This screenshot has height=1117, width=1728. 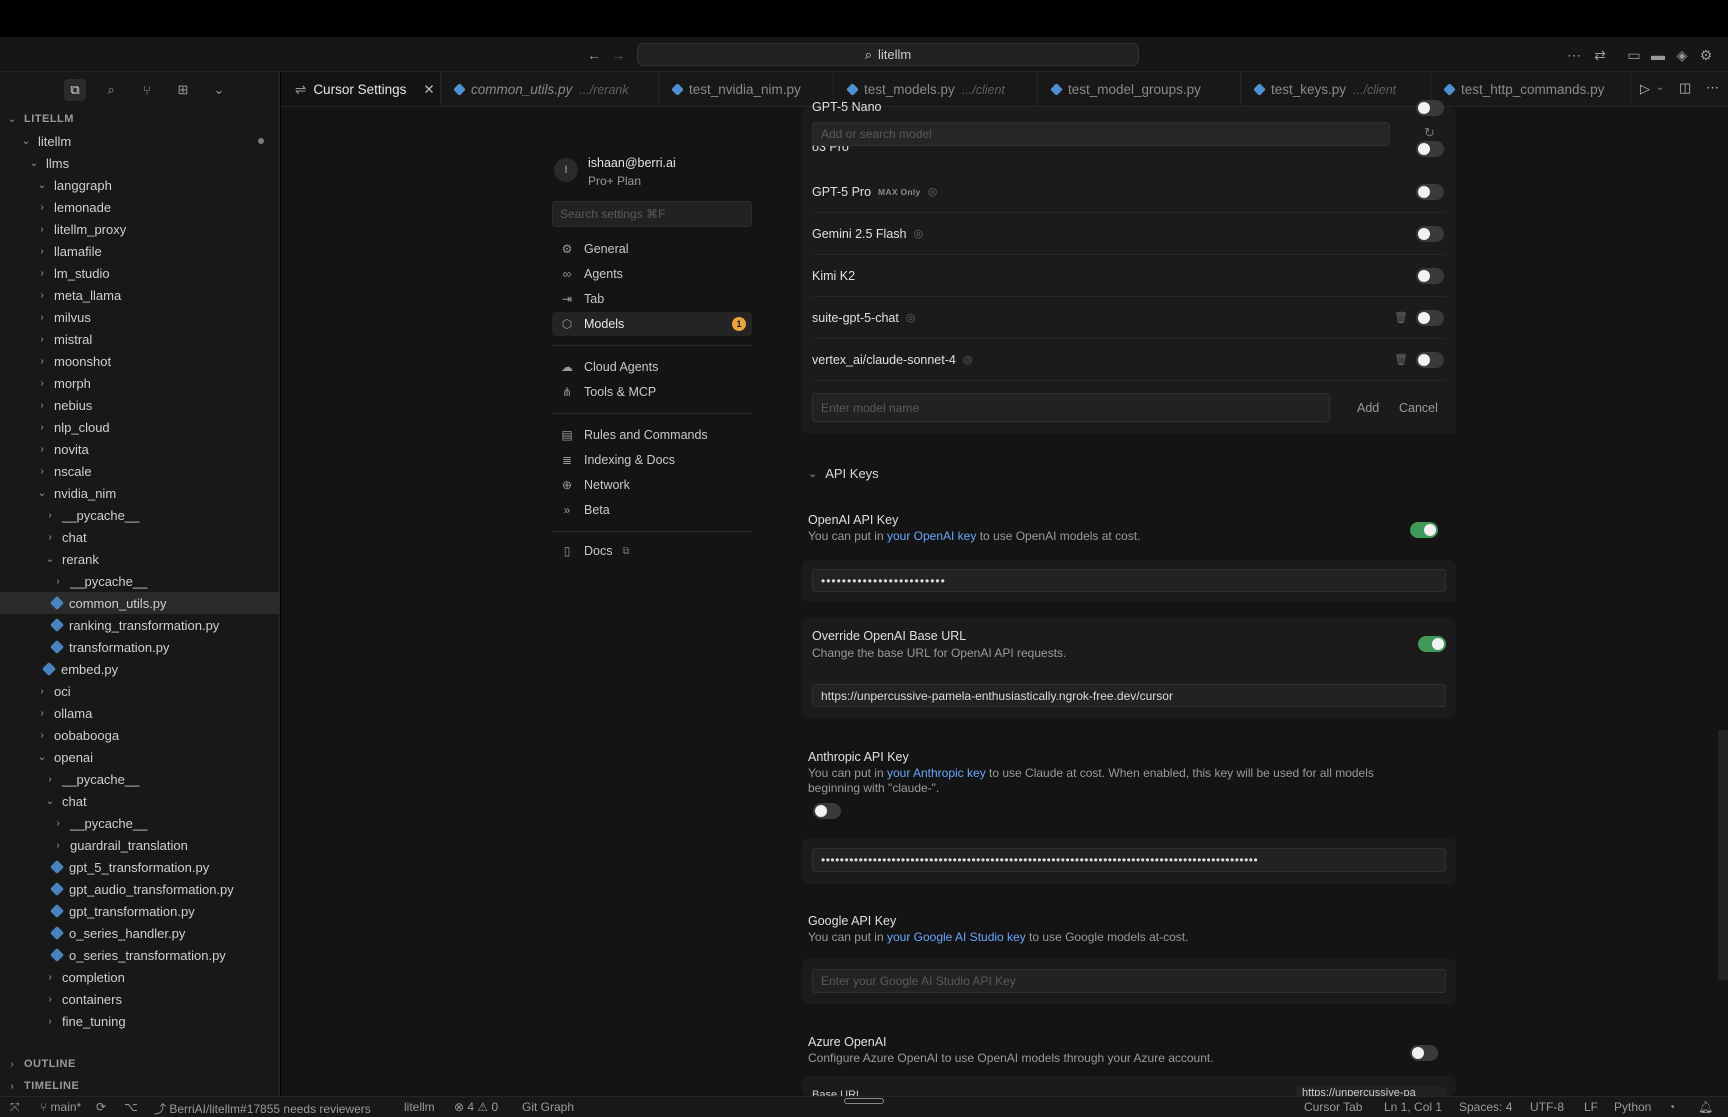 I want to click on tree-file-item: ranking_transformation.py, so click(x=139, y=625).